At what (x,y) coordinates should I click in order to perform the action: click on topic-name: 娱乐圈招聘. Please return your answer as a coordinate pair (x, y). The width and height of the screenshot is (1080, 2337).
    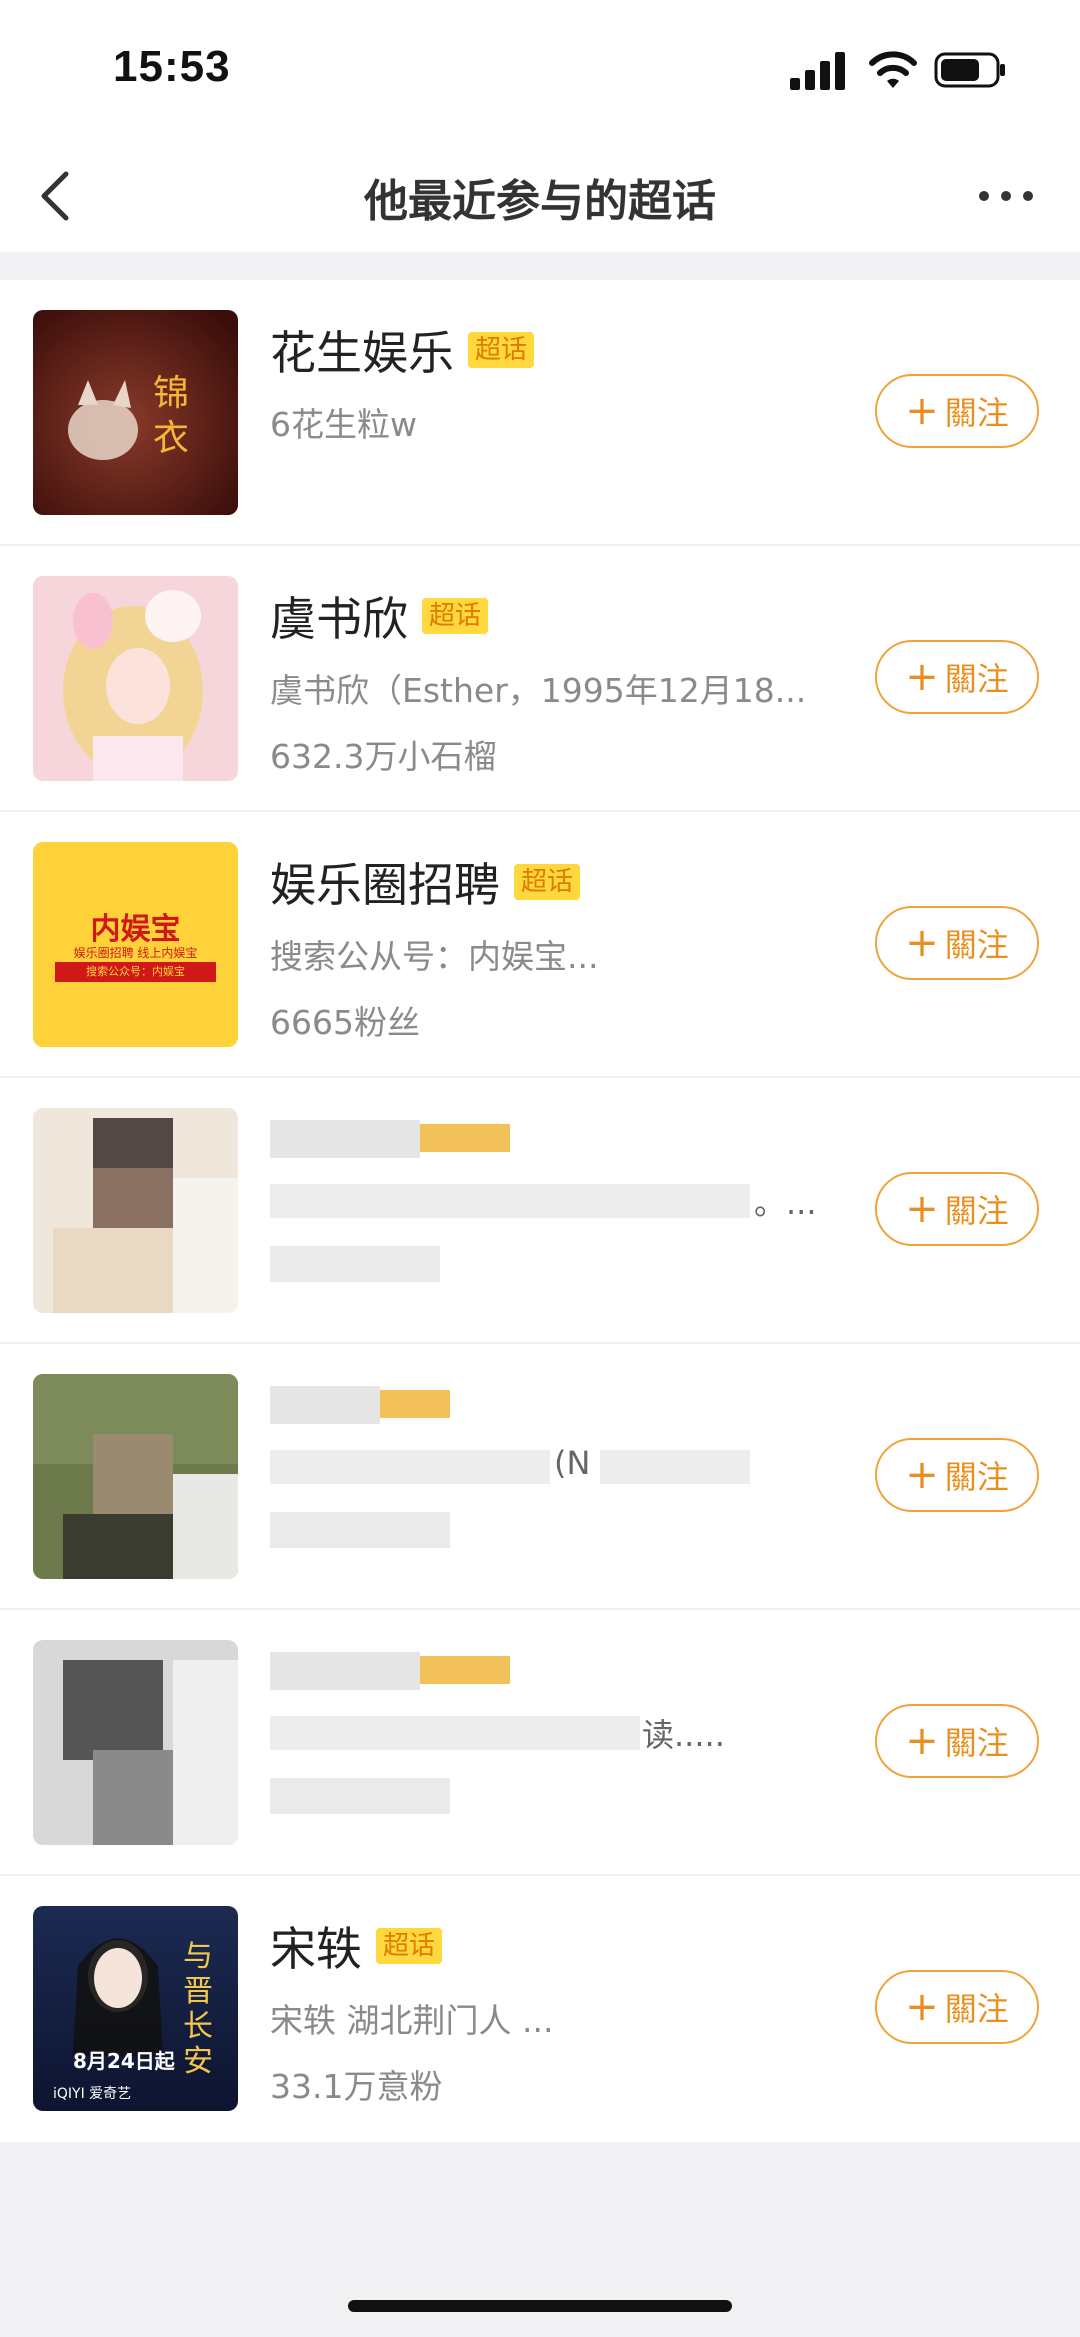
    Looking at the image, I should click on (385, 885).